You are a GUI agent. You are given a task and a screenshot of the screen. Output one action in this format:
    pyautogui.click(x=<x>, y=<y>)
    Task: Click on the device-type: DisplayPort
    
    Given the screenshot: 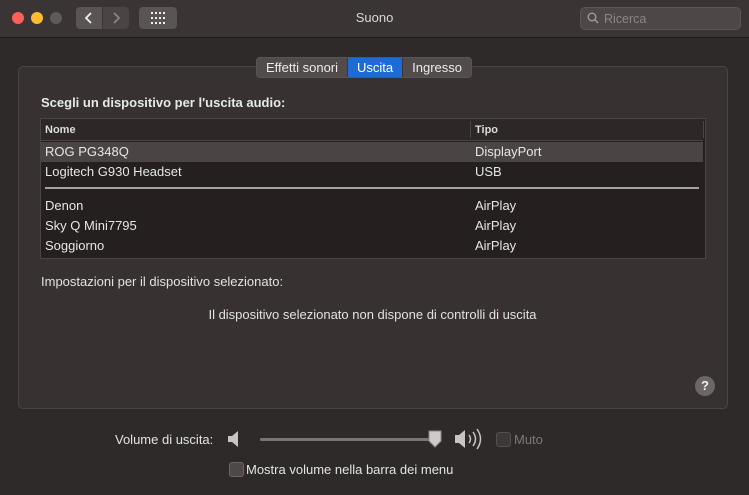 What is the action you would take?
    pyautogui.click(x=508, y=151)
    